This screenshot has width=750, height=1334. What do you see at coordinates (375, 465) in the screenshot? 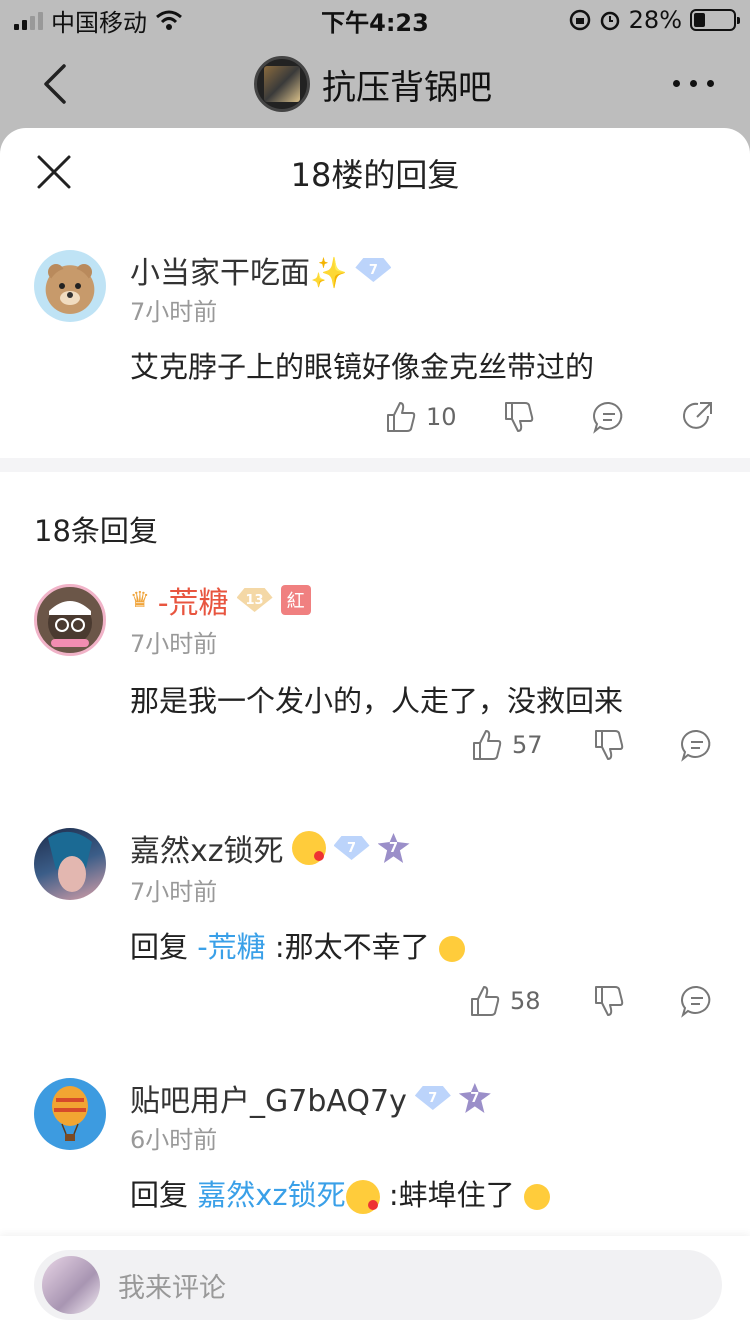
I see `section-divider` at bounding box center [375, 465].